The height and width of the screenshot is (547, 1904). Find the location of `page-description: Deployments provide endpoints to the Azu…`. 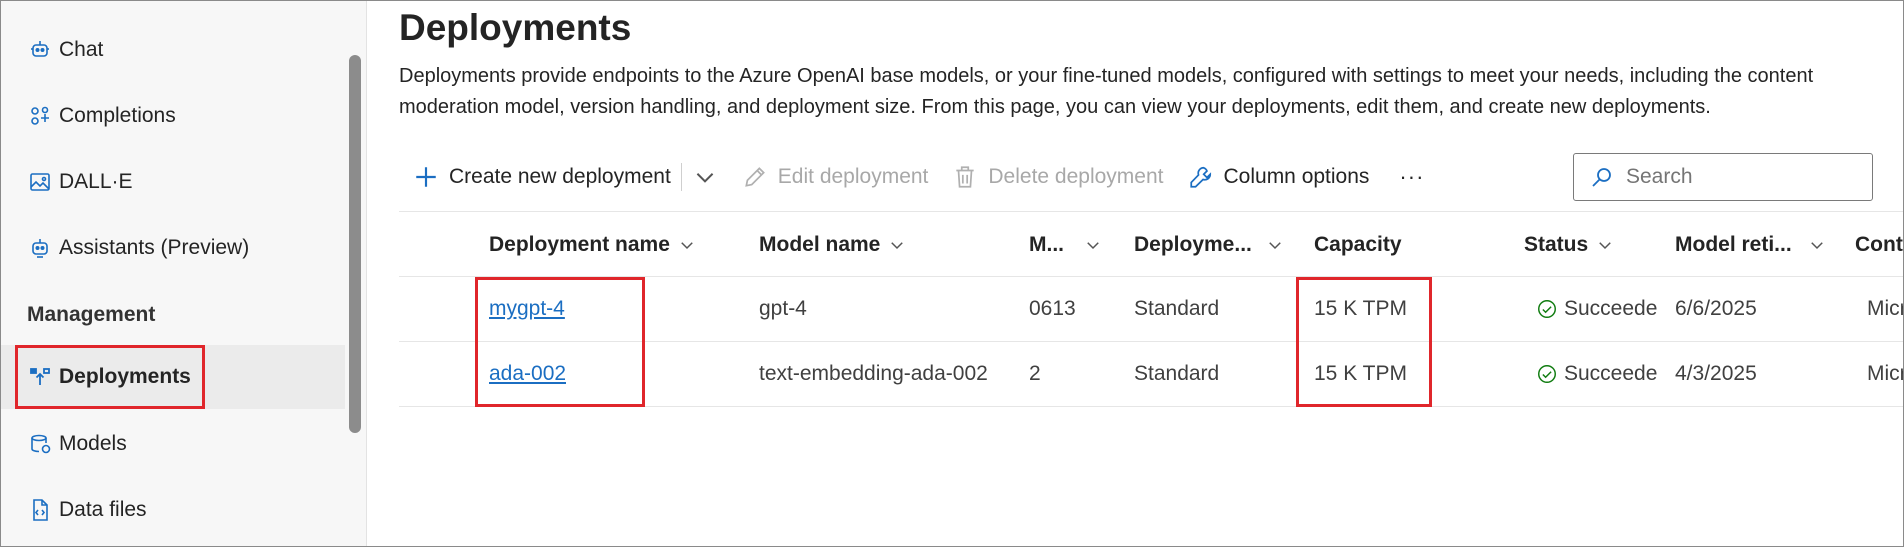

page-description: Deployments provide endpoints to the Azu… is located at coordinates (1106, 91).